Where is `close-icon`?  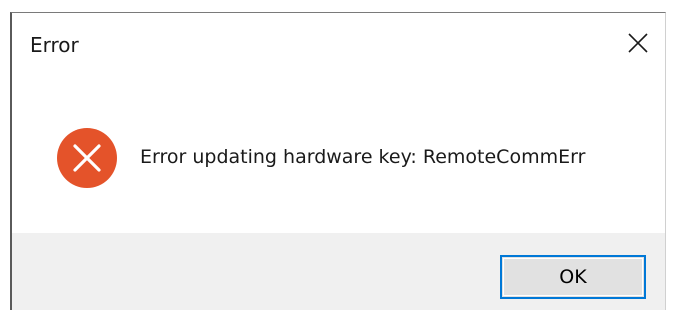 close-icon is located at coordinates (638, 43).